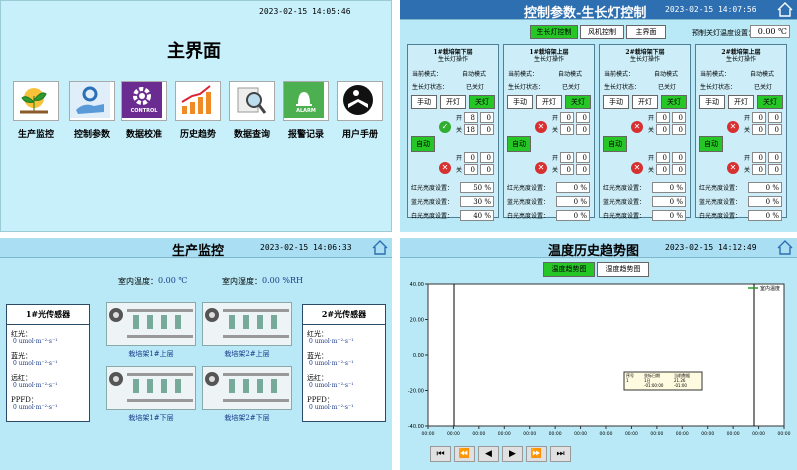 The width and height of the screenshot is (797, 470). What do you see at coordinates (602, 32) in the screenshot?
I see `tab-fan: 风机控制` at bounding box center [602, 32].